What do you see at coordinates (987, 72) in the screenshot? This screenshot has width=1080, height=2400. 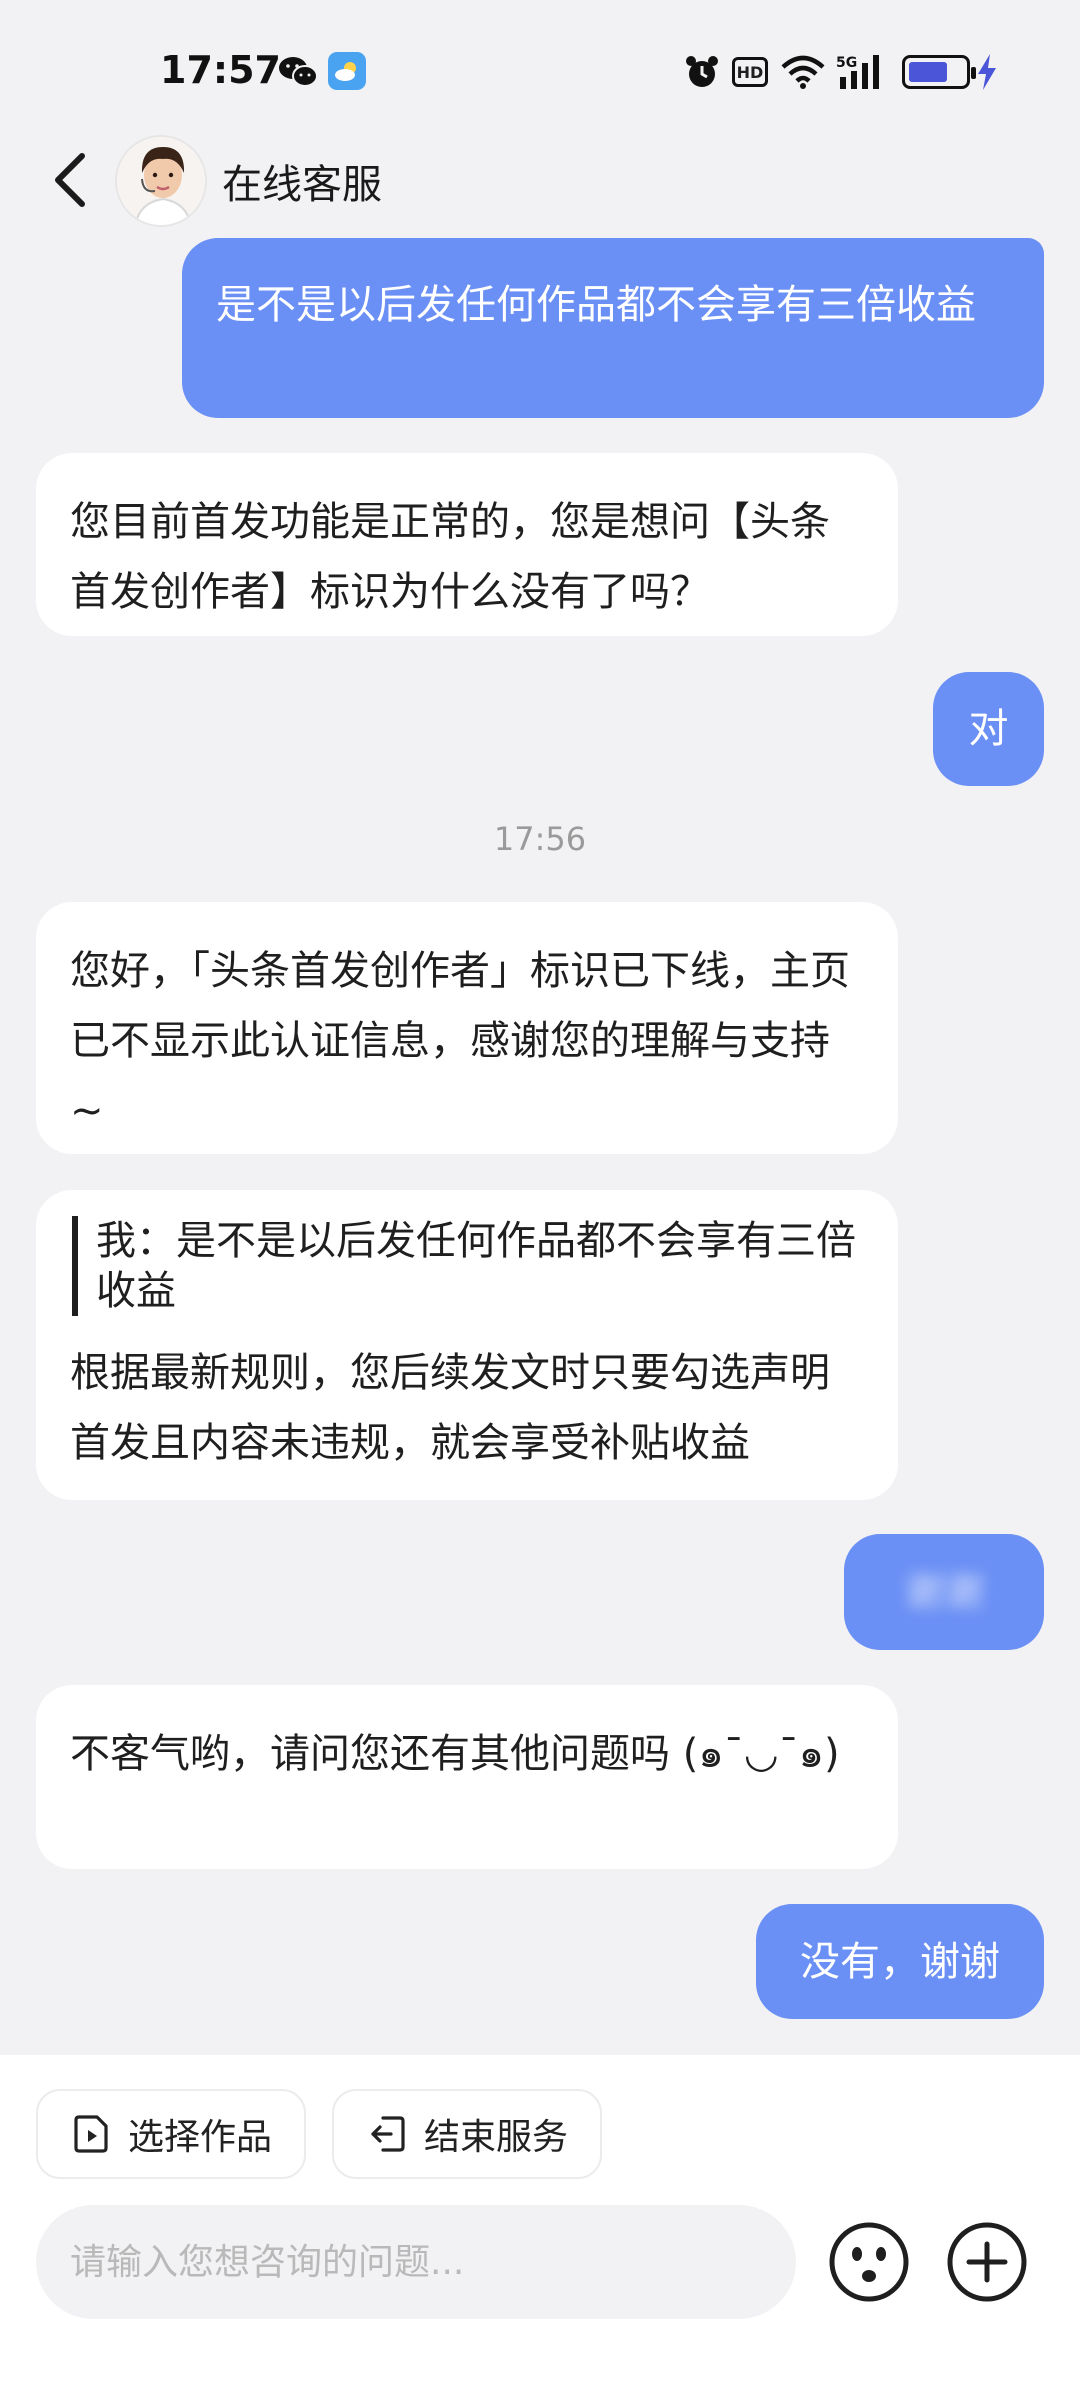 I see `charging-bolt-icon` at bounding box center [987, 72].